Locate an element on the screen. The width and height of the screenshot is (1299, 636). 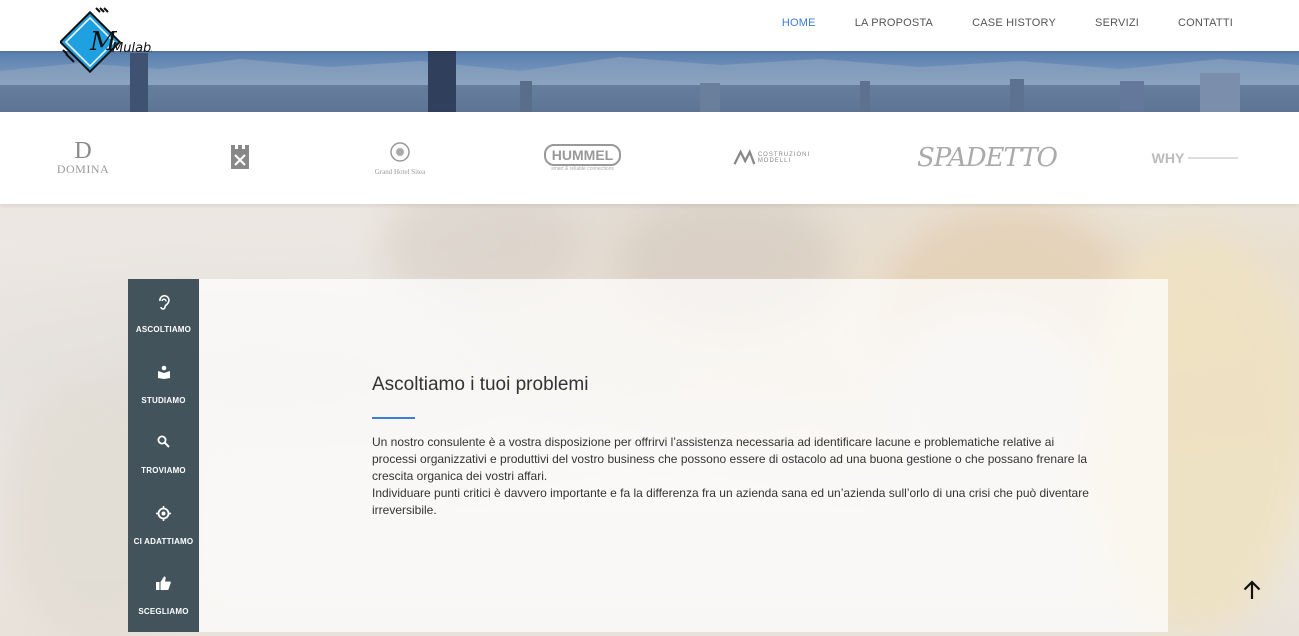
client-logo-why: WHY is located at coordinates (1195, 158).